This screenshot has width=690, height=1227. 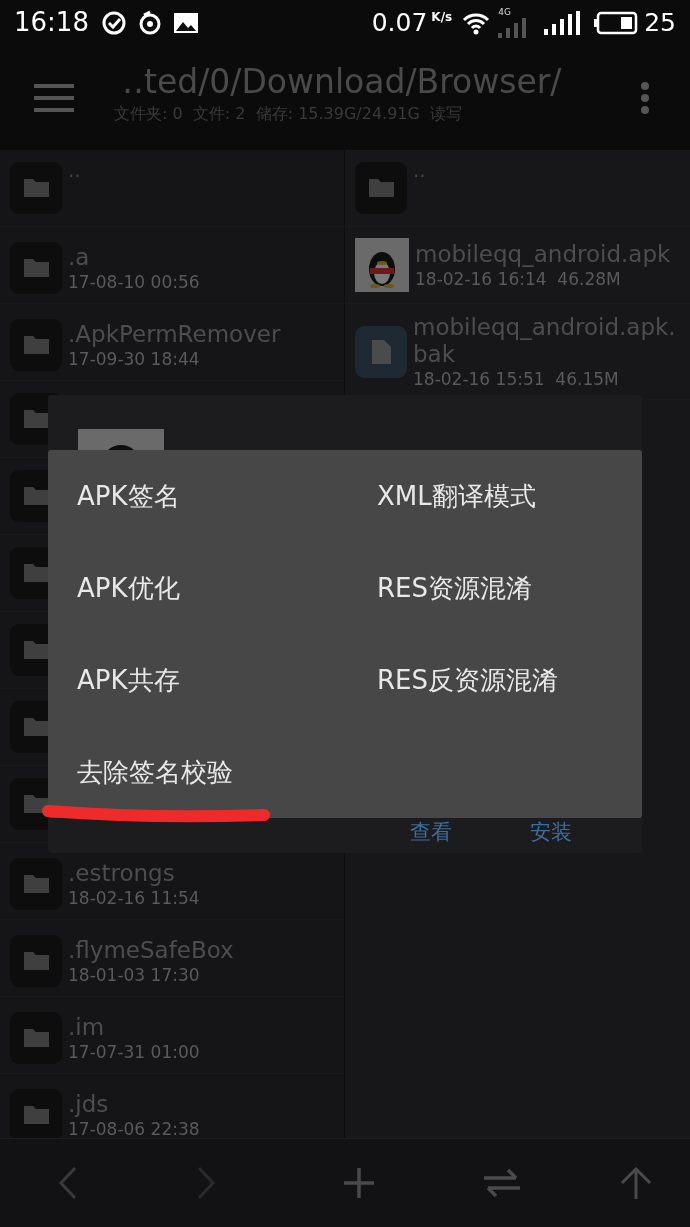 What do you see at coordinates (51, 22) in the screenshot?
I see `clock-time: 16:18` at bounding box center [51, 22].